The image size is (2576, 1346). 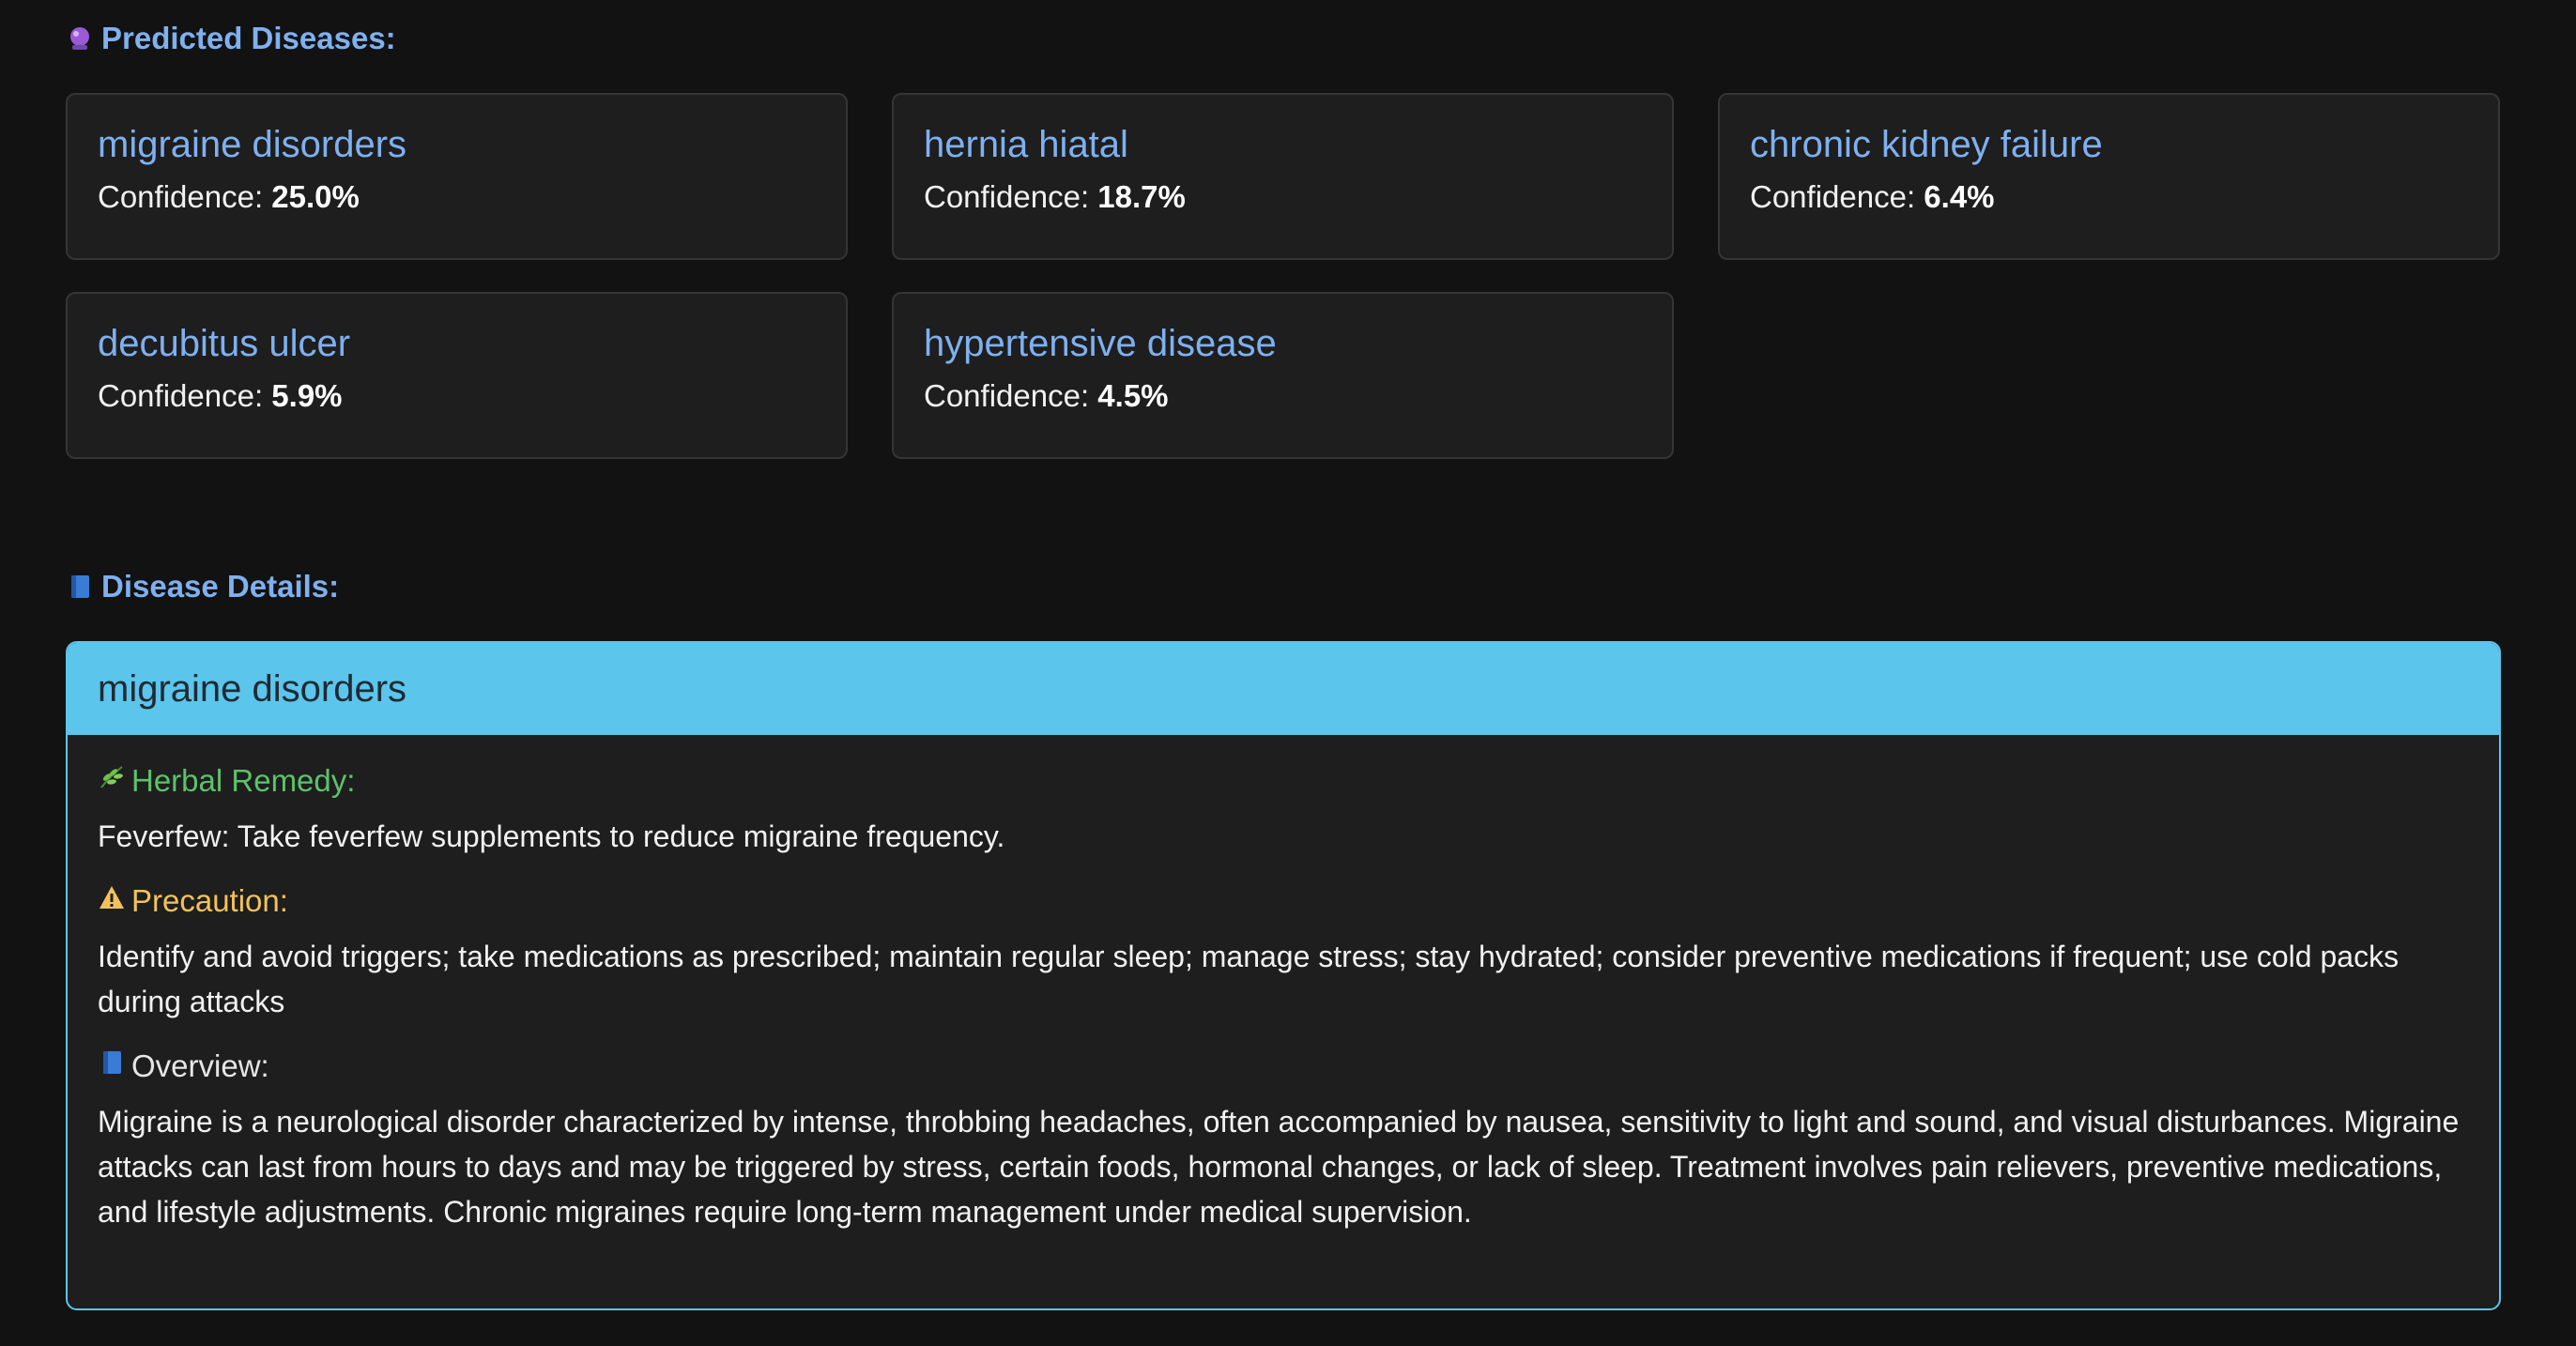 What do you see at coordinates (1142, 196) in the screenshot?
I see `confidence-value: 18.7%` at bounding box center [1142, 196].